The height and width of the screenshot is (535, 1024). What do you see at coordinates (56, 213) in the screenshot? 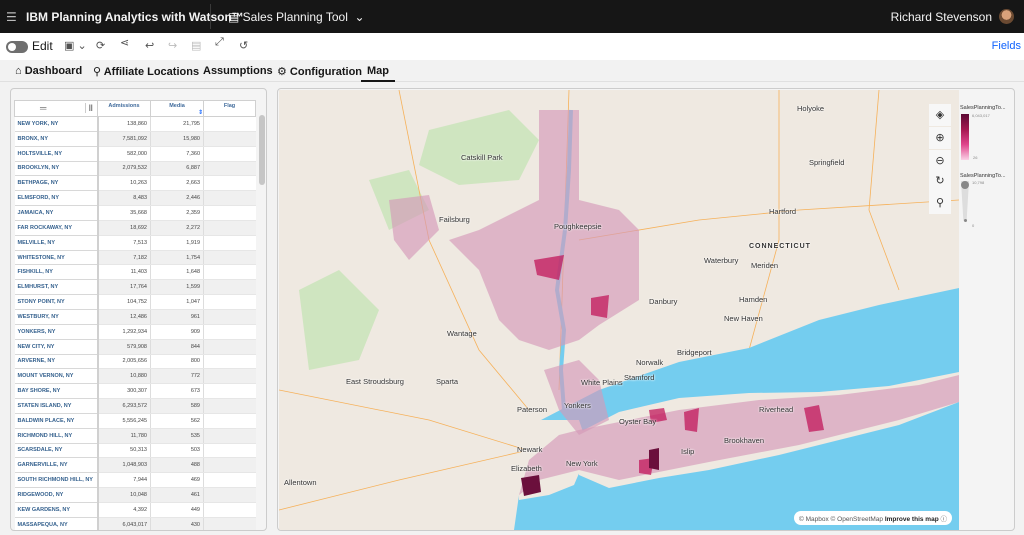
I see `row-city: JAMAICA, NY` at bounding box center [56, 213].